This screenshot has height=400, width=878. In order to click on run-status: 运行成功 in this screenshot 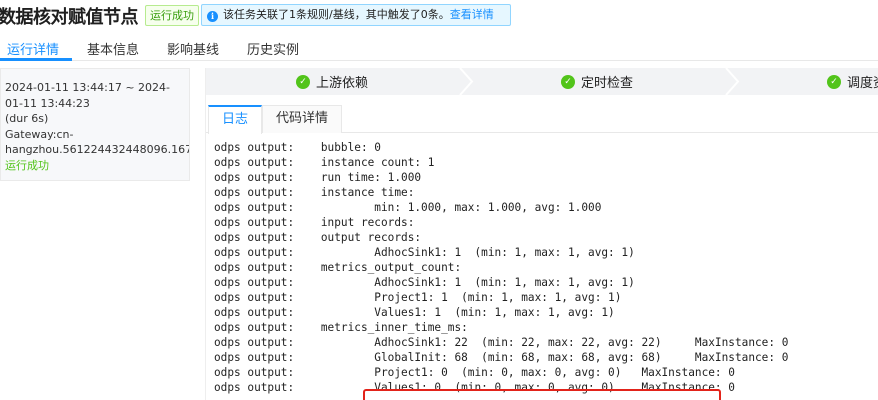, I will do `click(27, 165)`.